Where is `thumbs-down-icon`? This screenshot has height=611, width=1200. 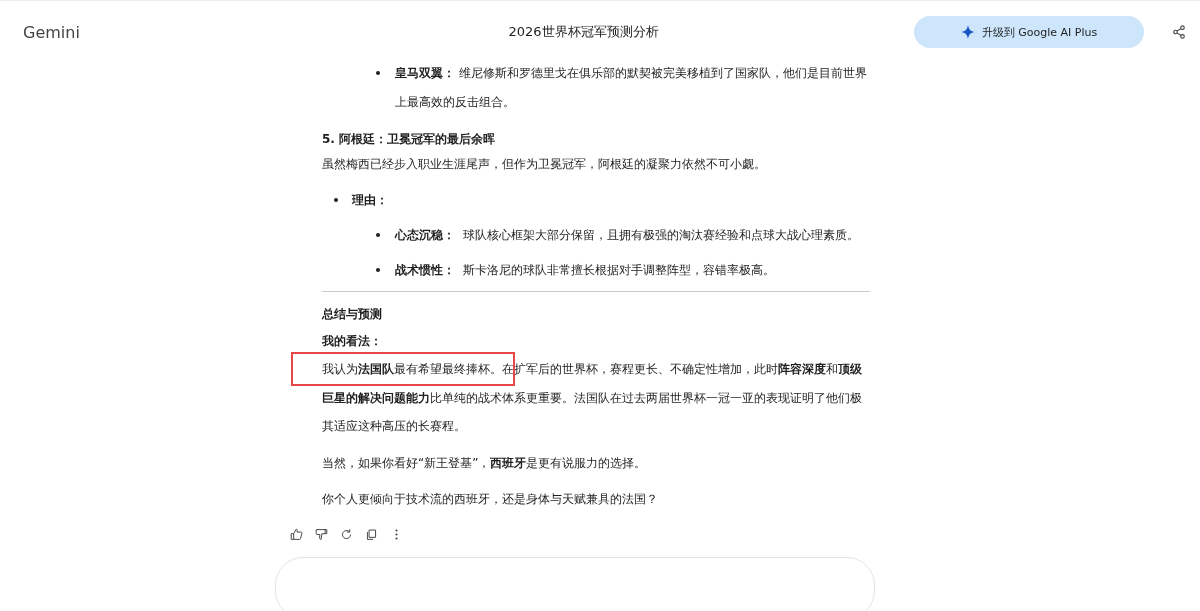 thumbs-down-icon is located at coordinates (321, 534).